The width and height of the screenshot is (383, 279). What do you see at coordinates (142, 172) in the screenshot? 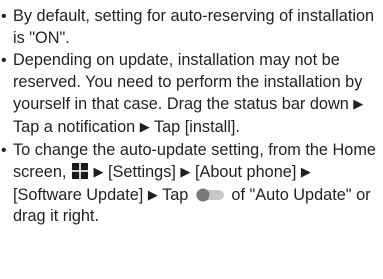
I see `note-step: [Settings]` at bounding box center [142, 172].